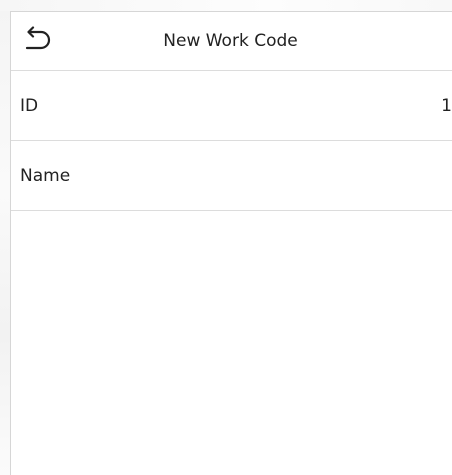  I want to click on field-label-id: ID, so click(29, 106).